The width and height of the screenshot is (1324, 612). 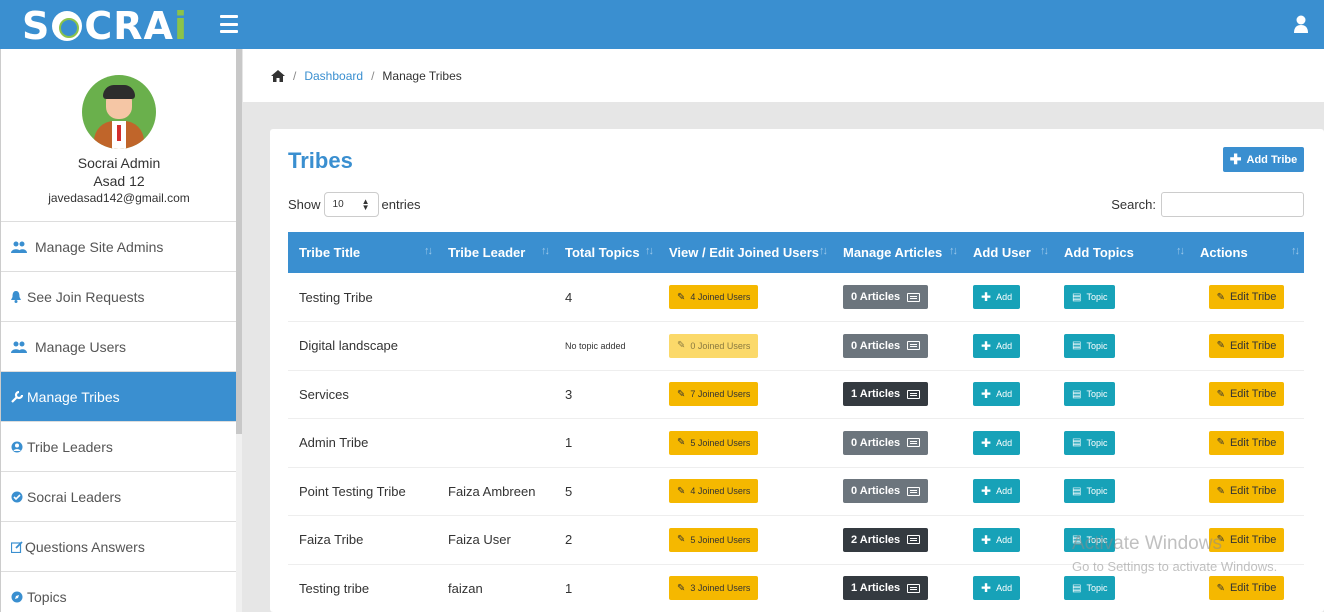 I want to click on sidebar-item-label: See Join Requests, so click(x=86, y=296).